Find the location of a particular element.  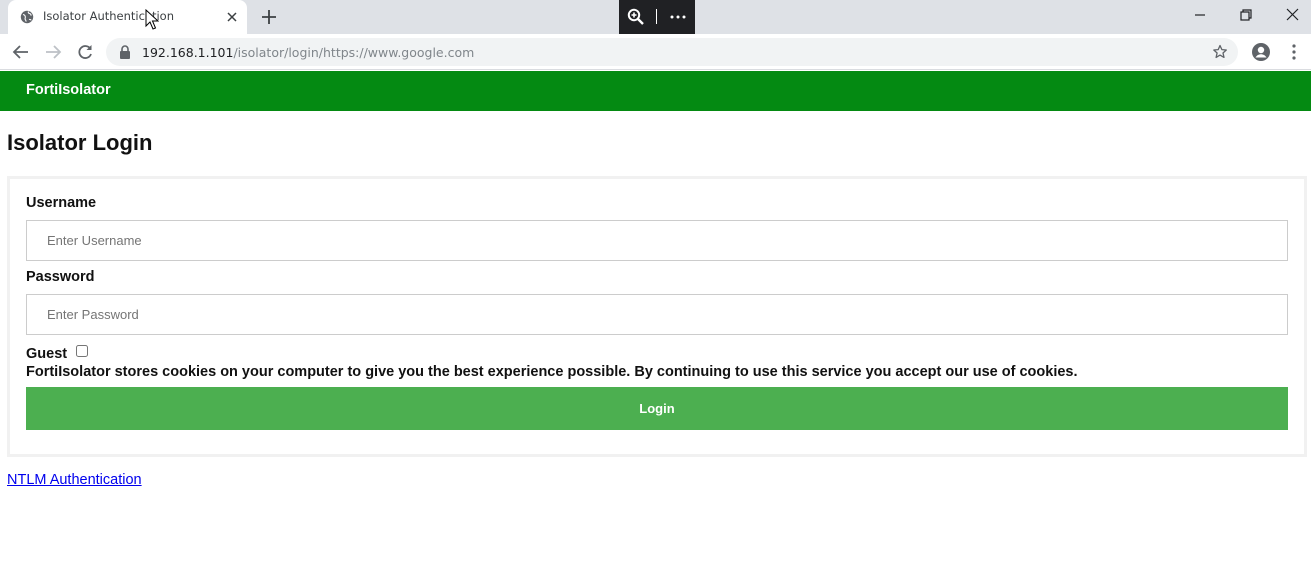

reload-icon is located at coordinates (85, 52).